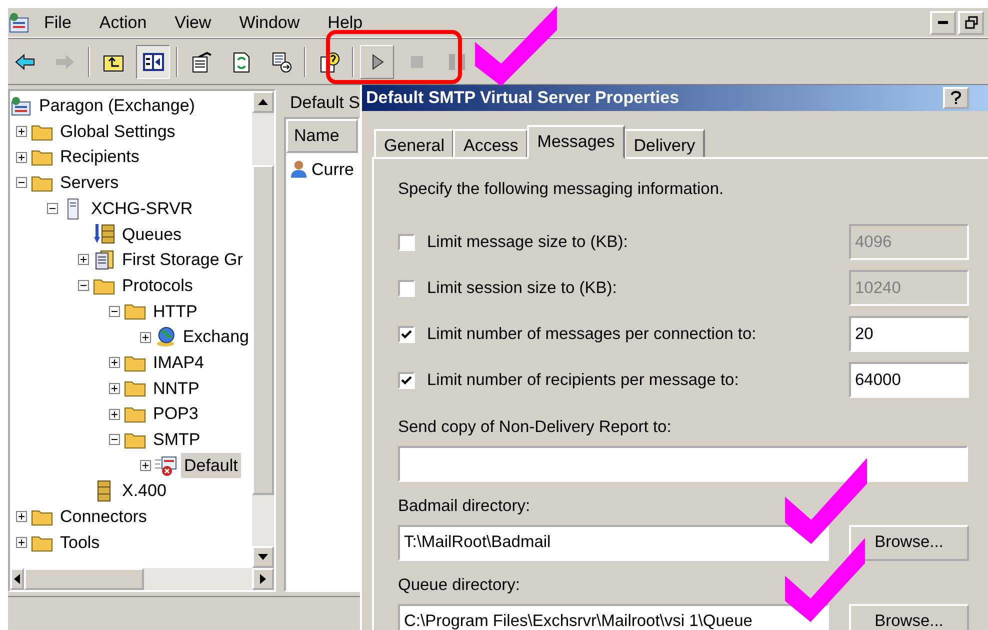  What do you see at coordinates (216, 337) in the screenshot?
I see `tree-item: Exchang` at bounding box center [216, 337].